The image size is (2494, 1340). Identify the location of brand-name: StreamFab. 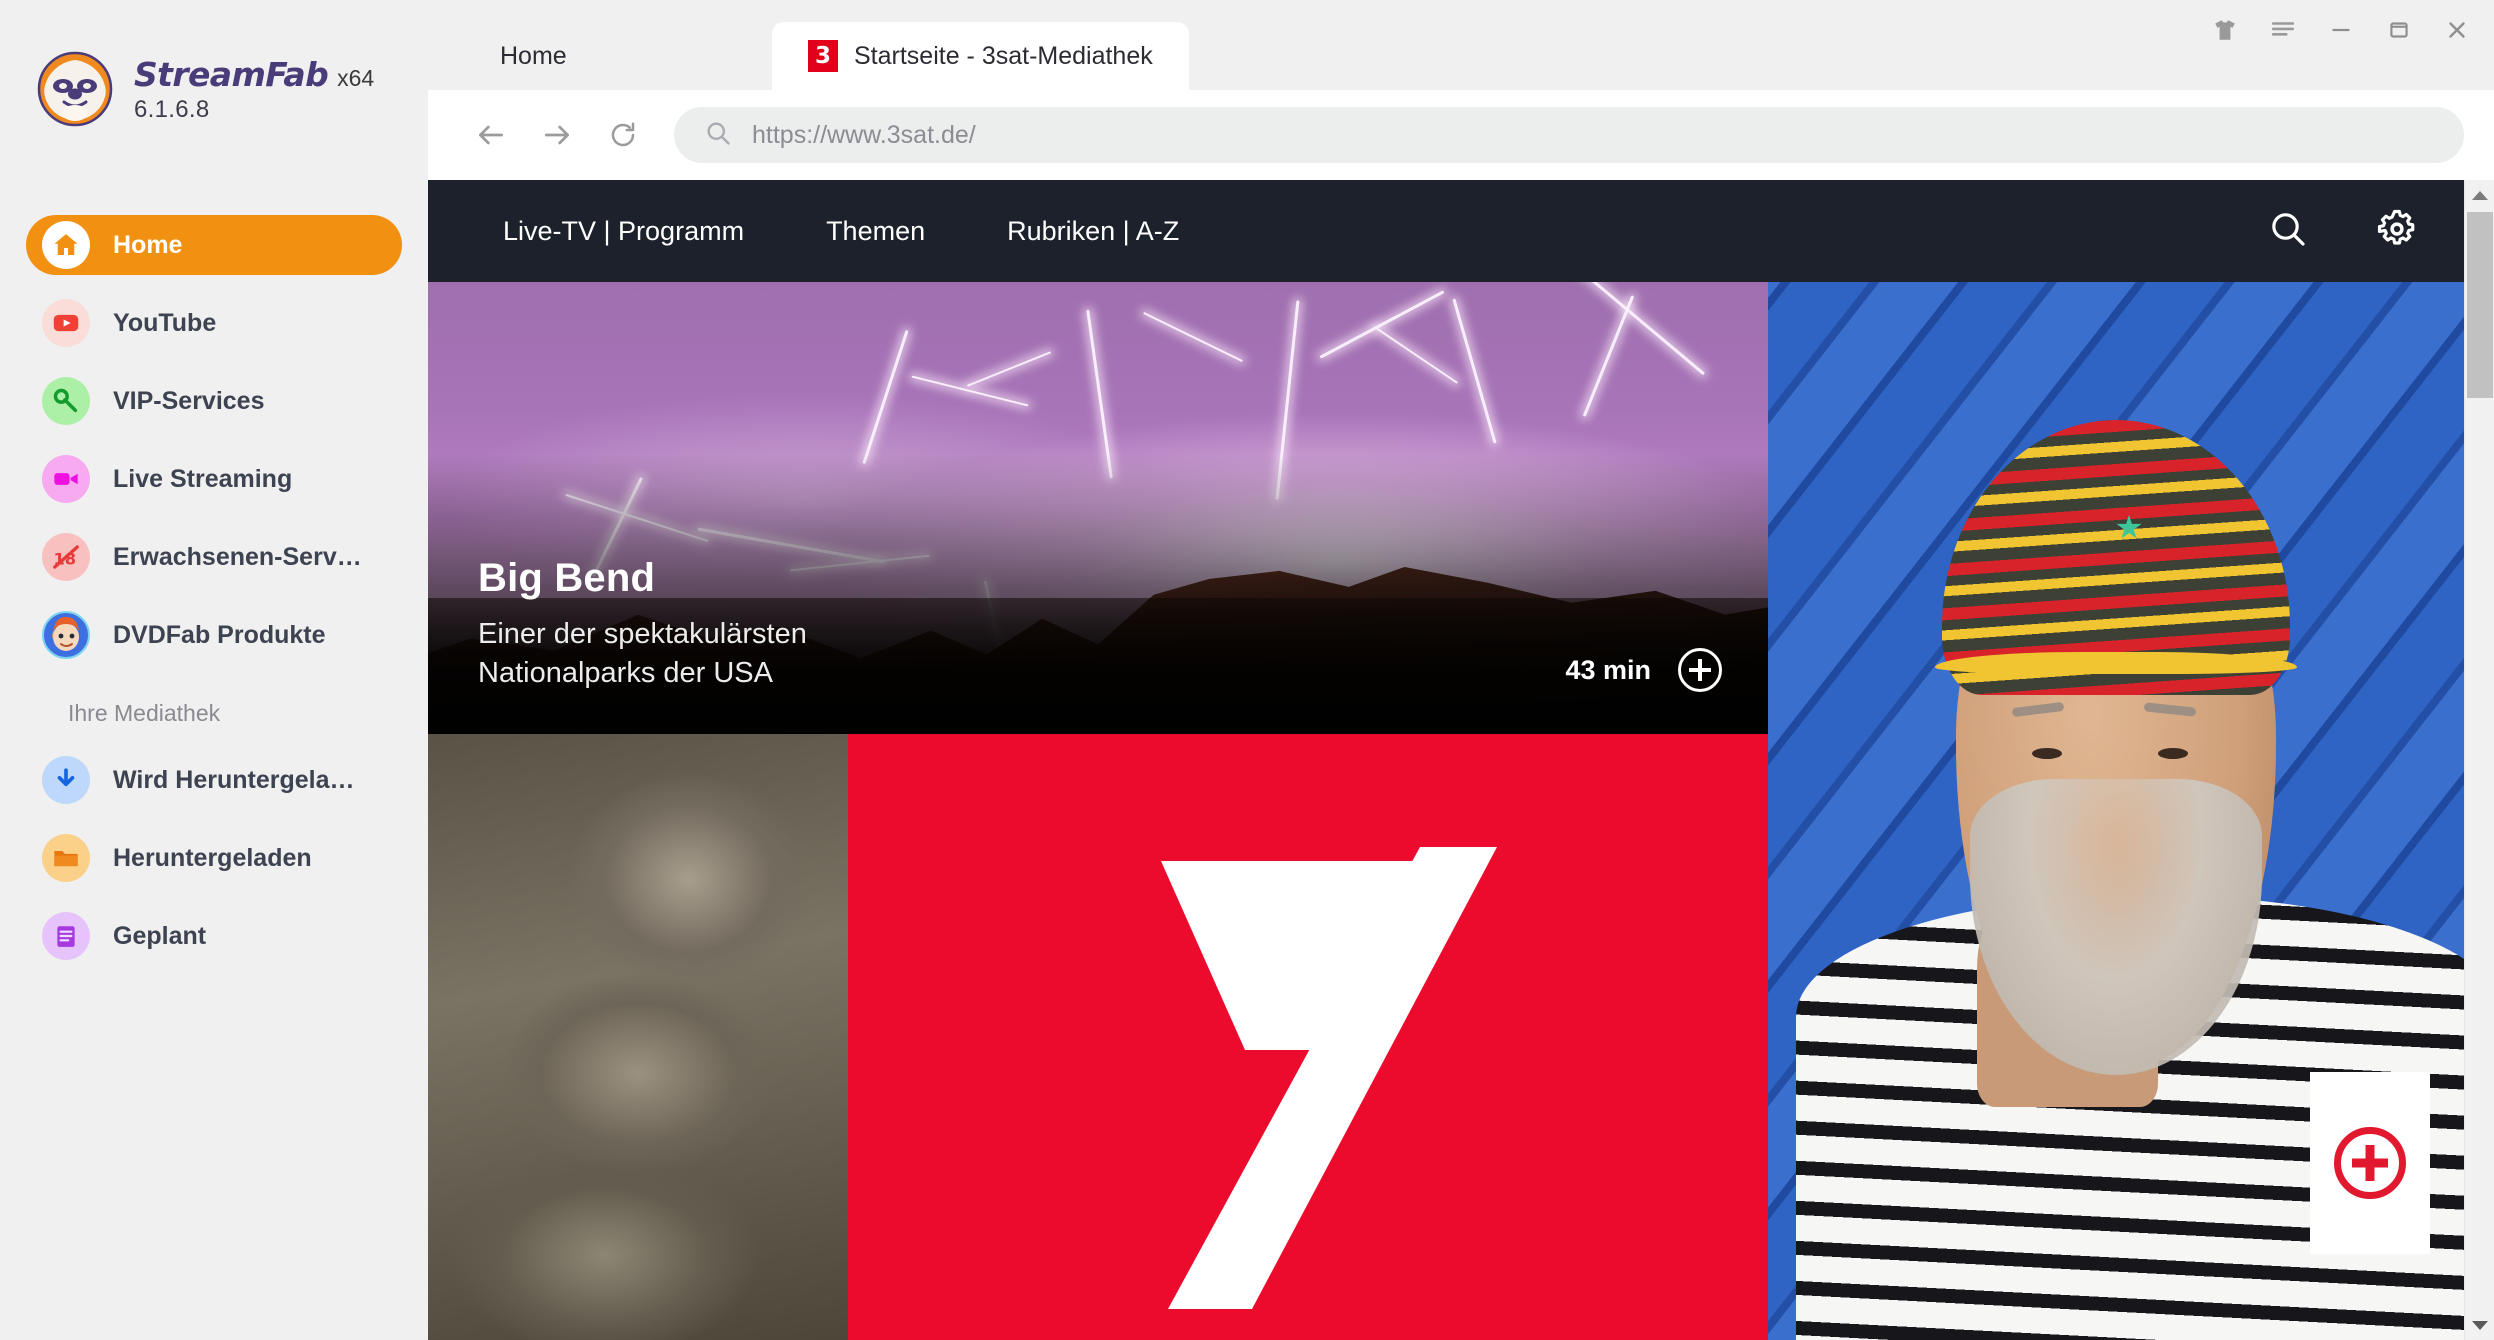
(231, 74).